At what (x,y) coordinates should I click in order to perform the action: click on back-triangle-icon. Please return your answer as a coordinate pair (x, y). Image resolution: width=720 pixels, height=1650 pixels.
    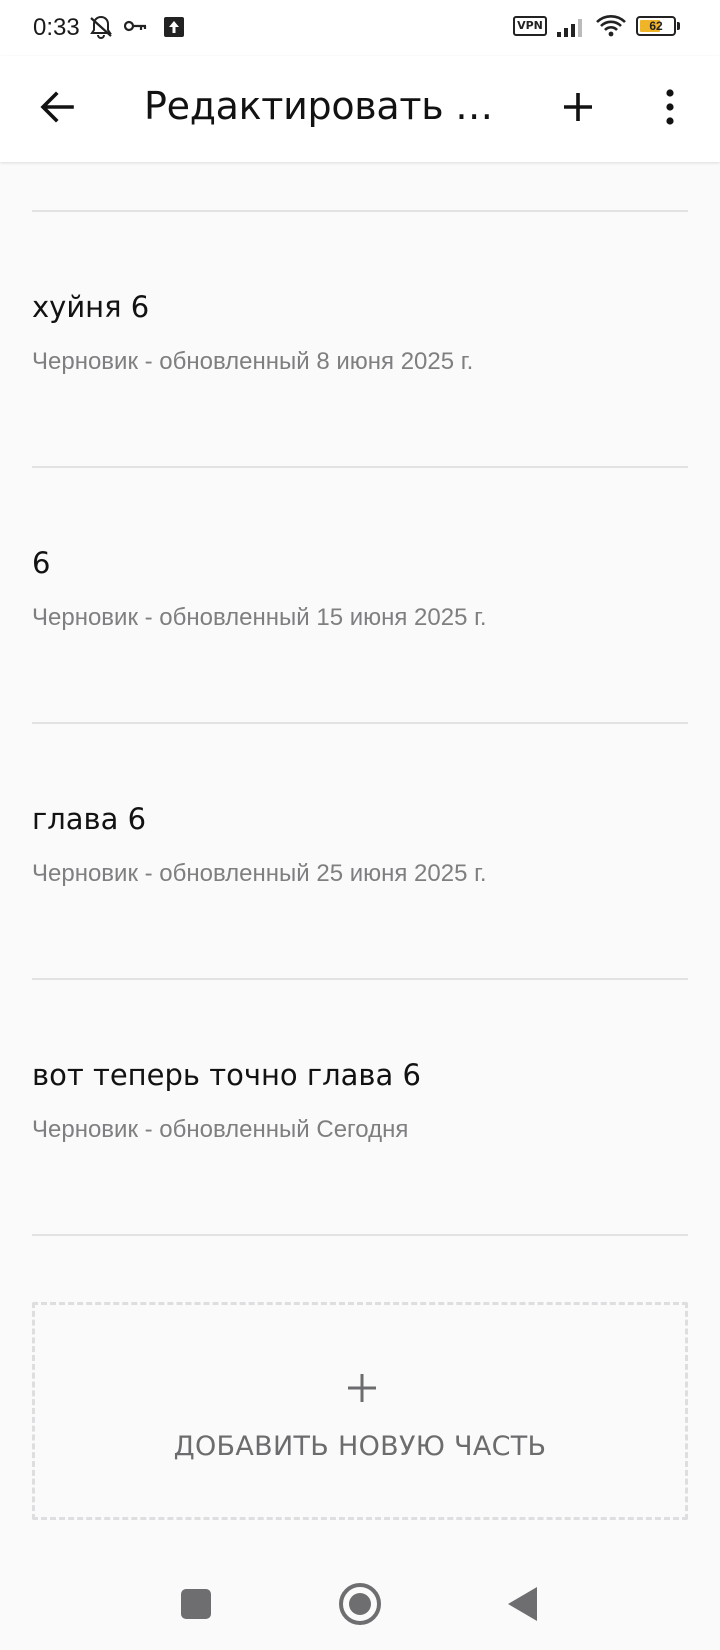
    Looking at the image, I should click on (522, 1604).